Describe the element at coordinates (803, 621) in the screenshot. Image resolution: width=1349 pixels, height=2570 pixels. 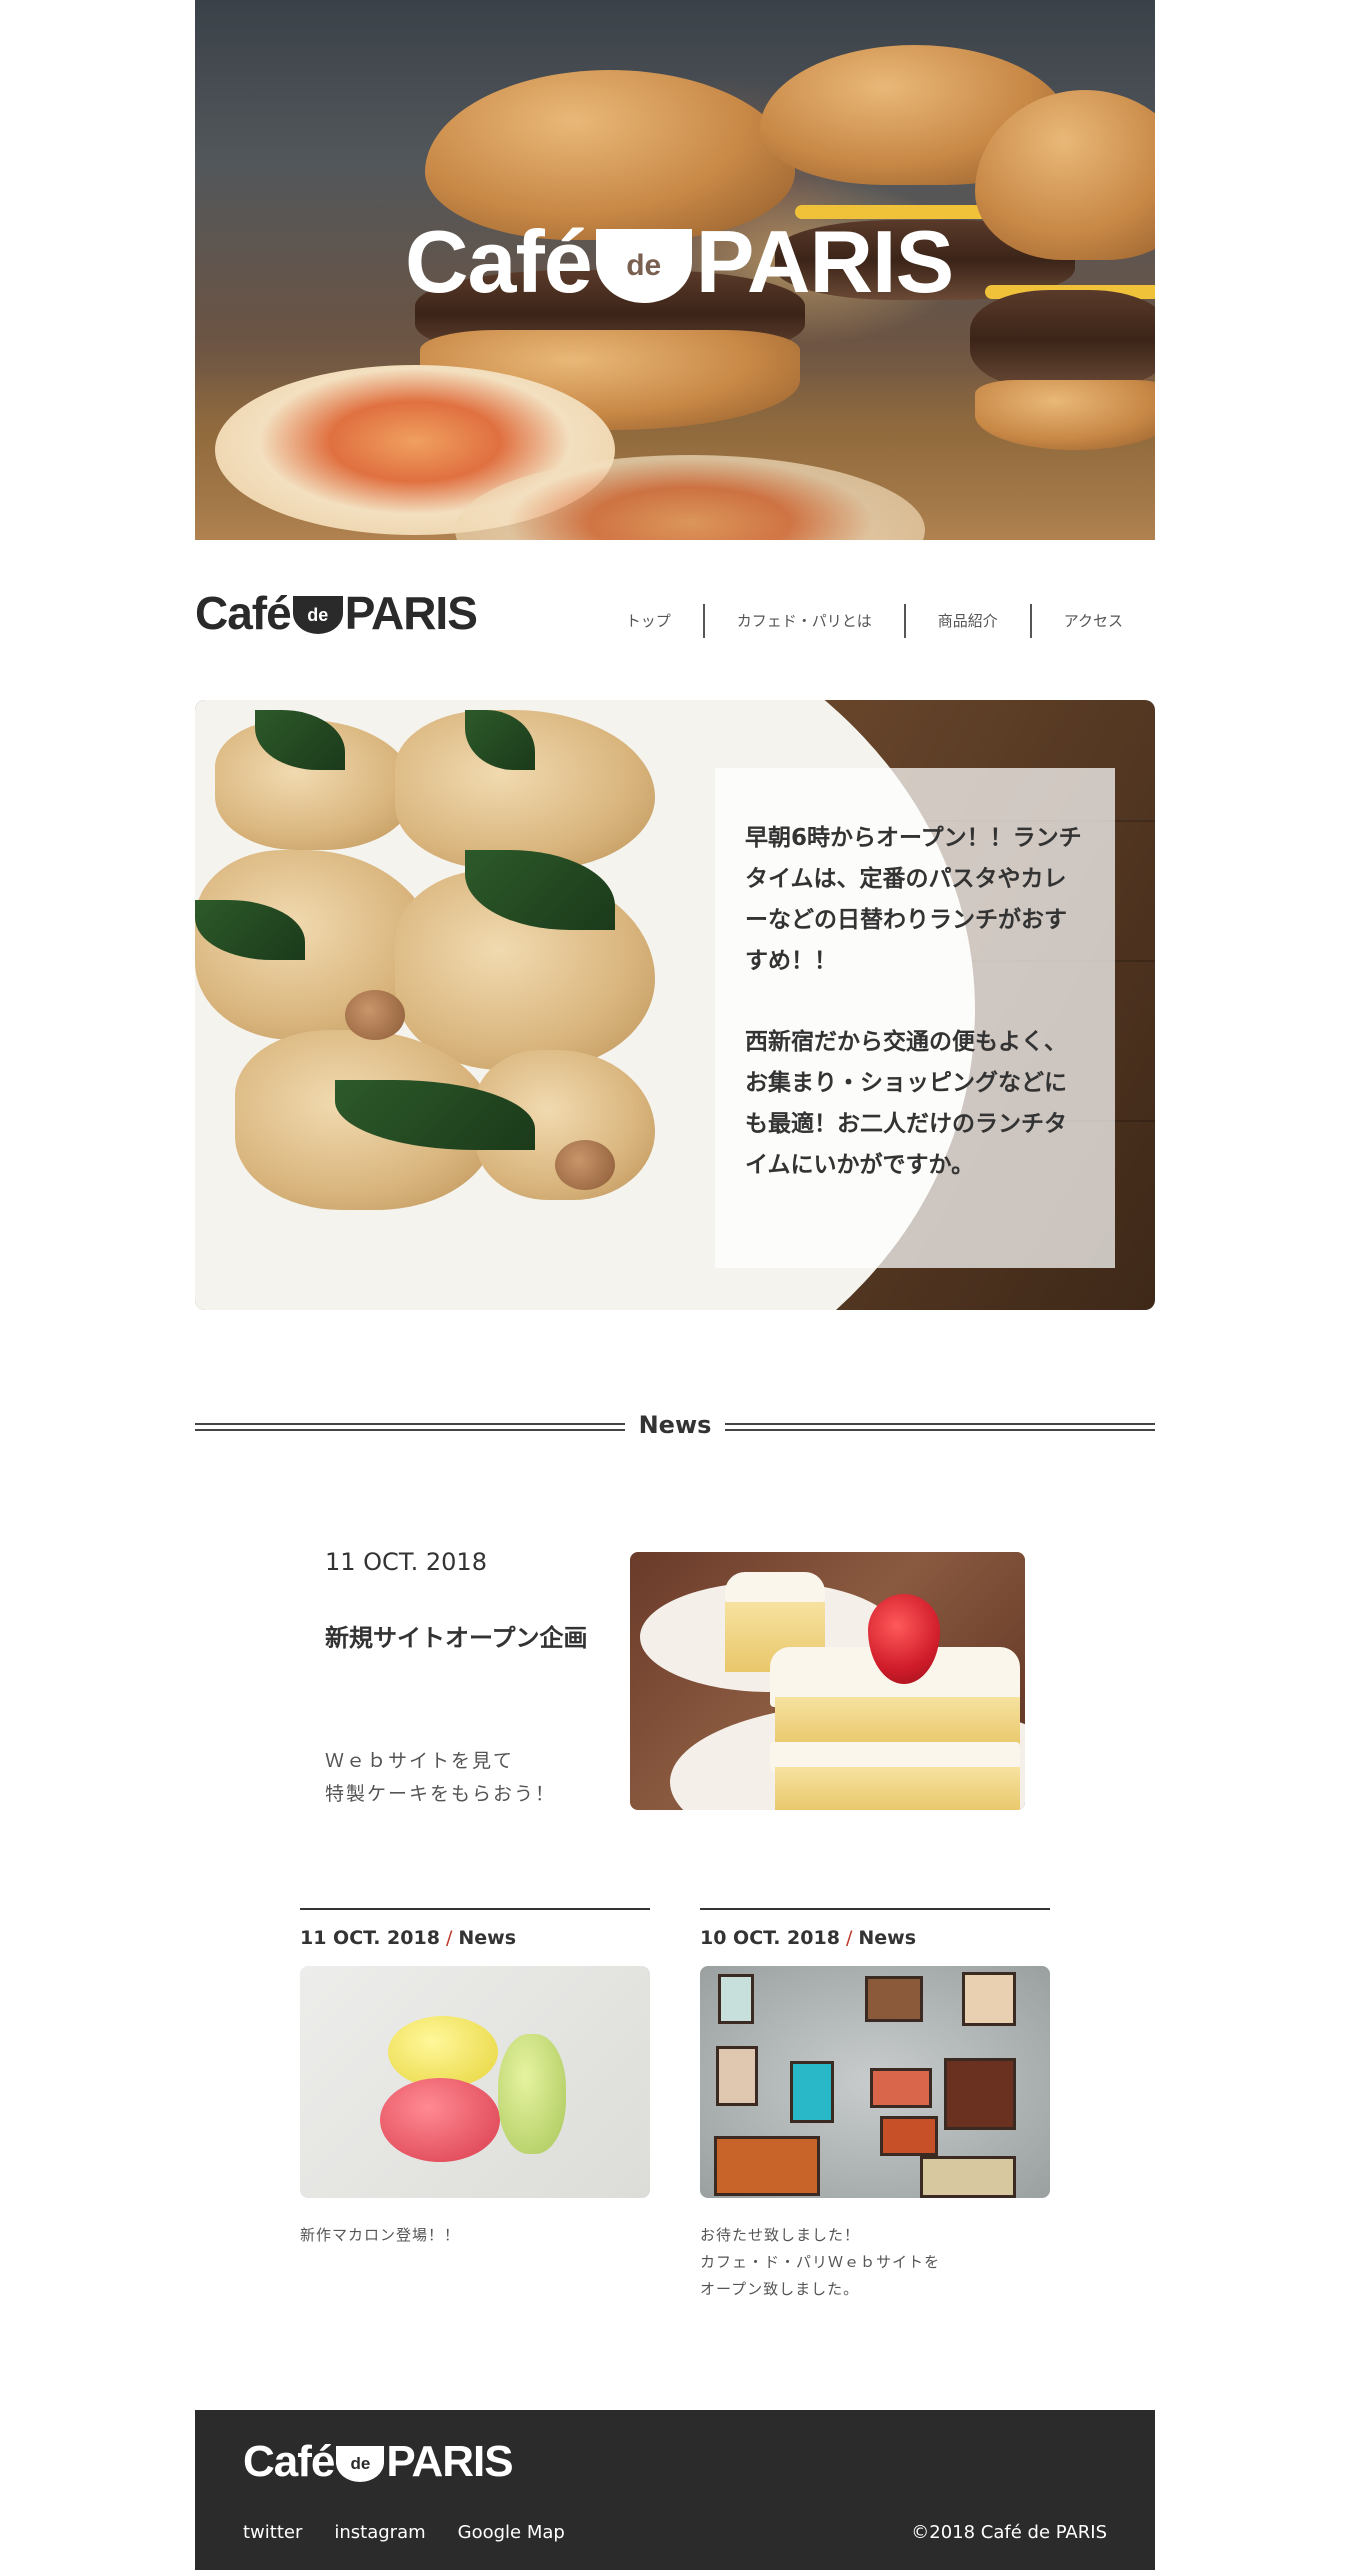
I see `nav-about: カフェド・パリとは` at that location.